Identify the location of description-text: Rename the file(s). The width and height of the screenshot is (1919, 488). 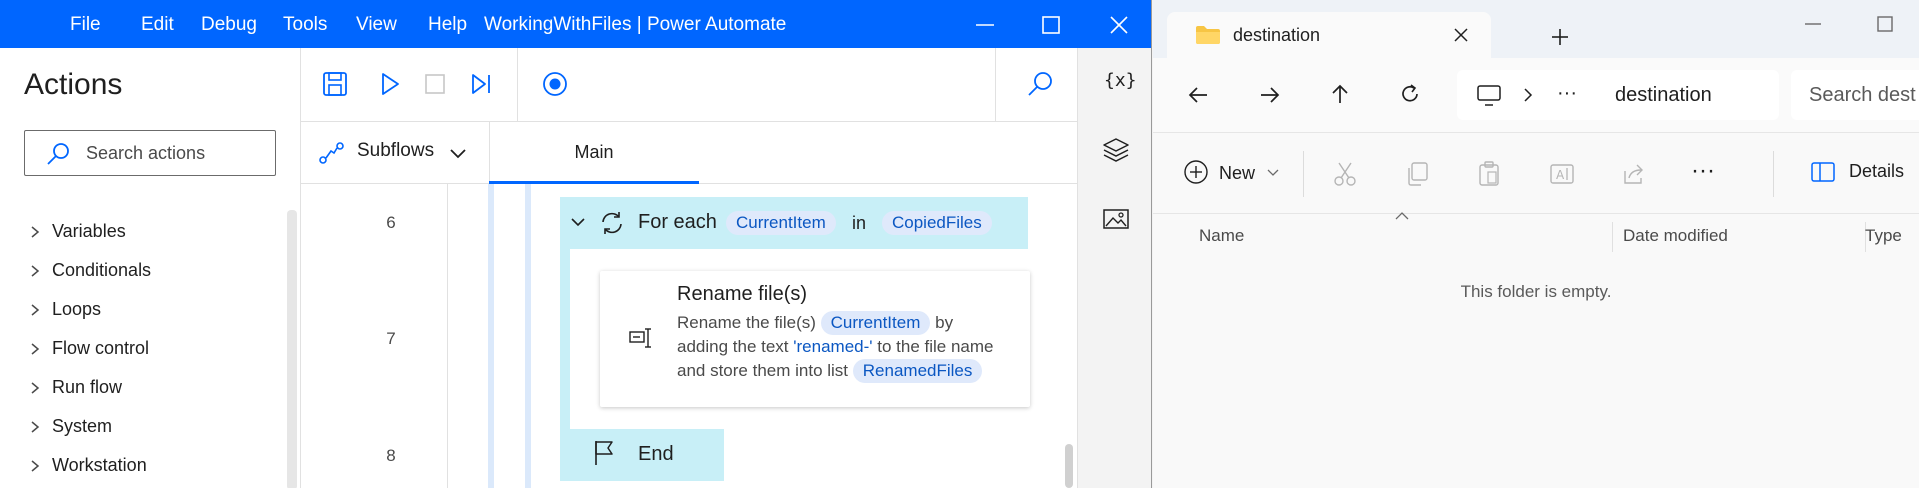
(746, 322).